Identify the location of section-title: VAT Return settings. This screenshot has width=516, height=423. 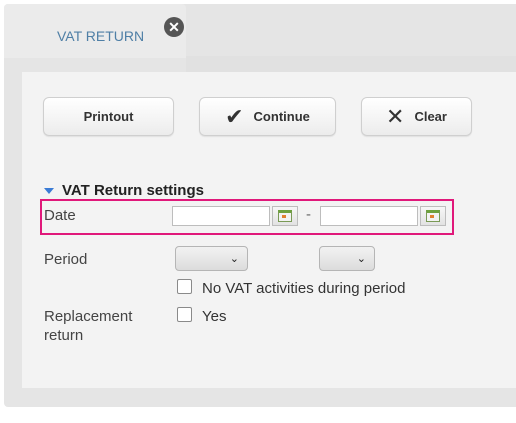
(133, 190).